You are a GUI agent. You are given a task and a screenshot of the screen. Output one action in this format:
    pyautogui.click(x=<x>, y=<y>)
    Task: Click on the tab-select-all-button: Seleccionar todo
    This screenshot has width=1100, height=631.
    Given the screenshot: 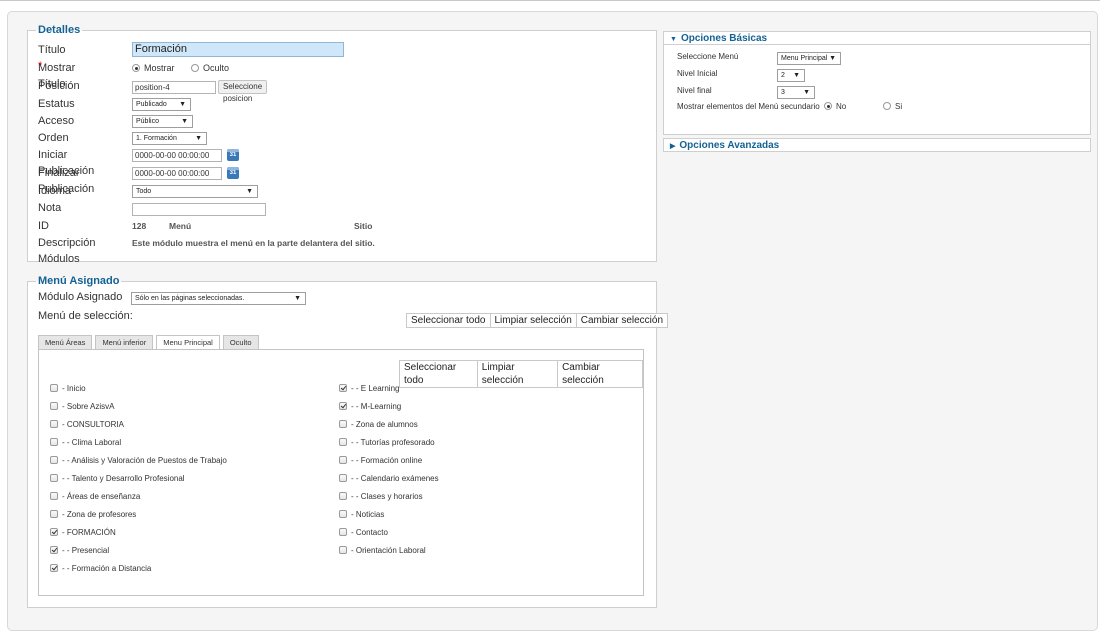 What is the action you would take?
    pyautogui.click(x=438, y=374)
    